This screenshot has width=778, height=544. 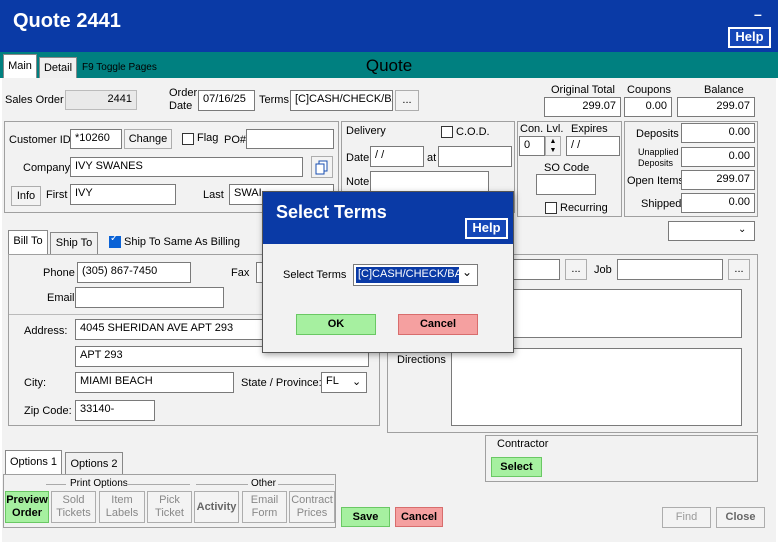 I want to click on expires-field: / /, so click(x=593, y=146).